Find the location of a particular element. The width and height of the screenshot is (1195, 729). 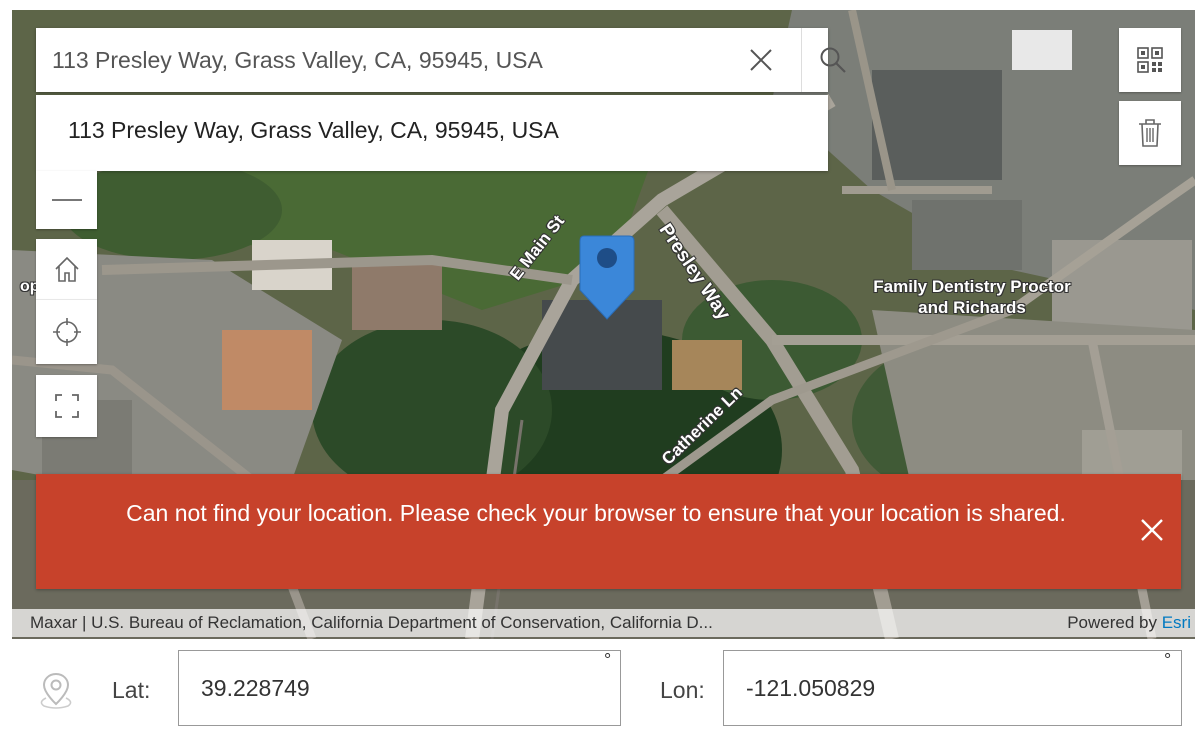

home-button is located at coordinates (66, 269).